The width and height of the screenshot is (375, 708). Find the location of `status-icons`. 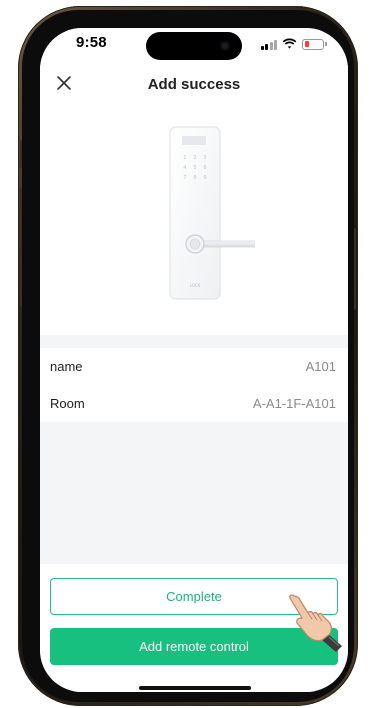

status-icons is located at coordinates (293, 44).